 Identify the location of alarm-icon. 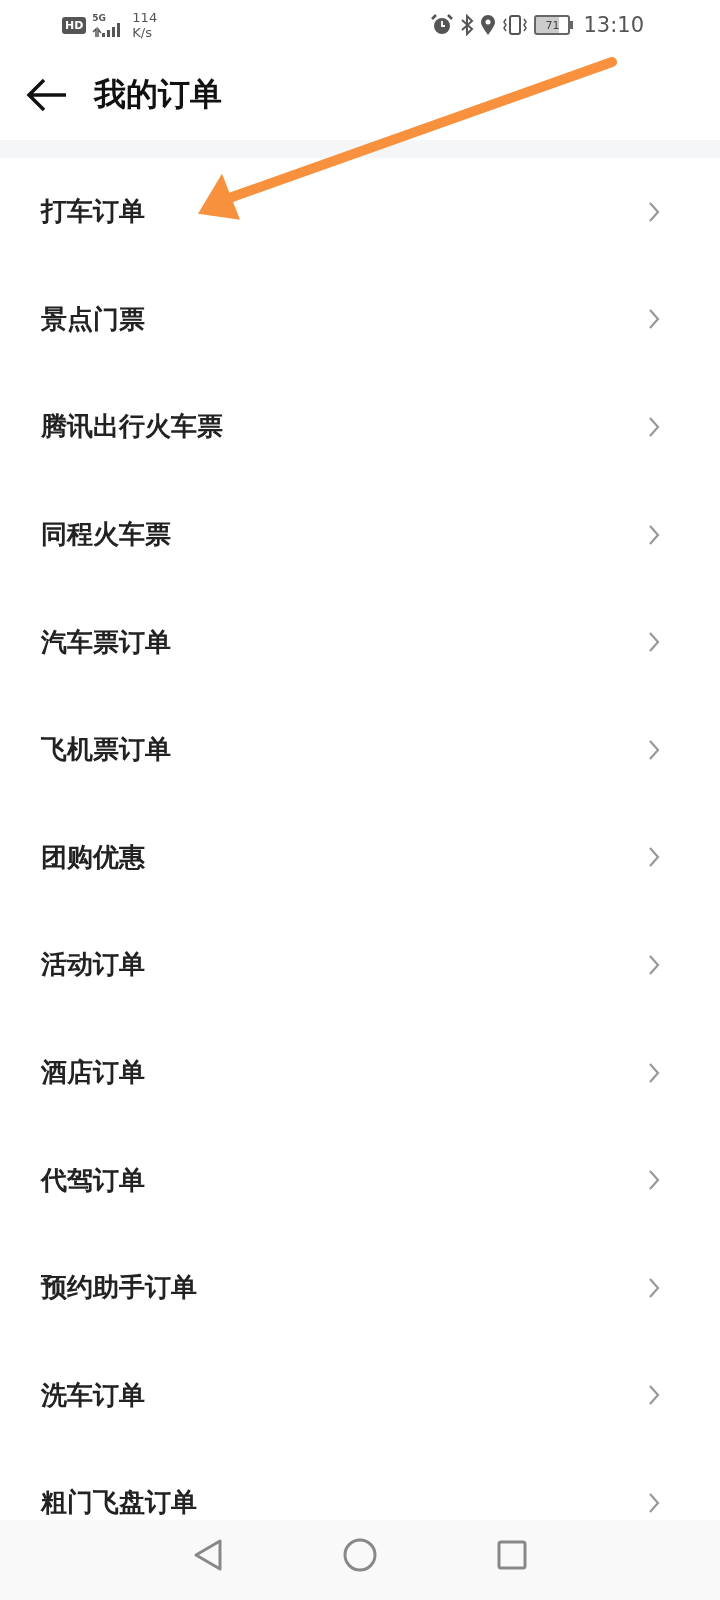
(442, 25).